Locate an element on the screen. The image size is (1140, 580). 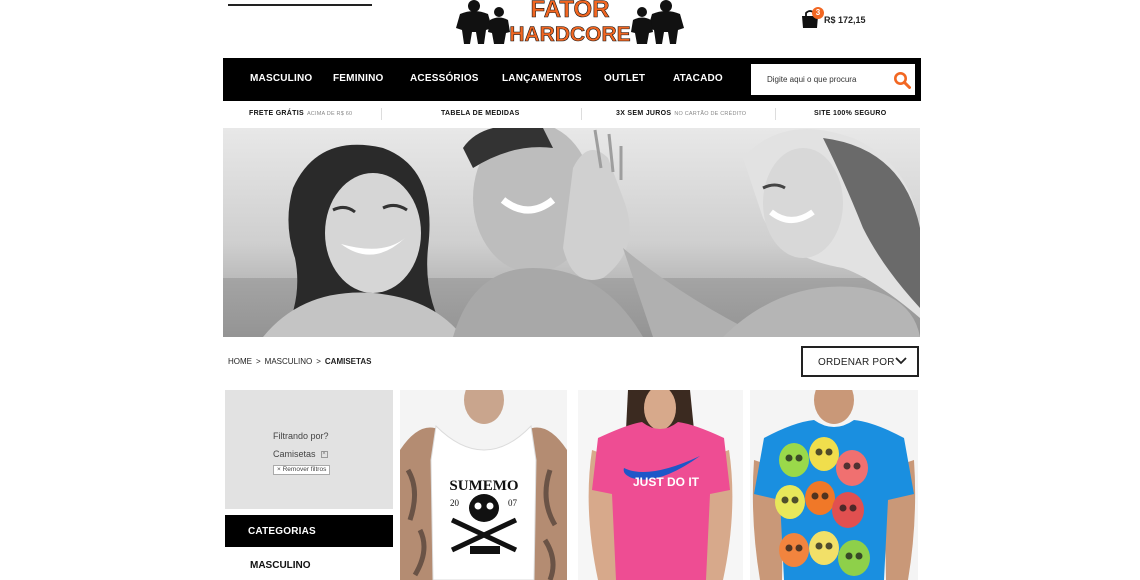
remove-filters-button: × Remover filtros is located at coordinates (302, 470).